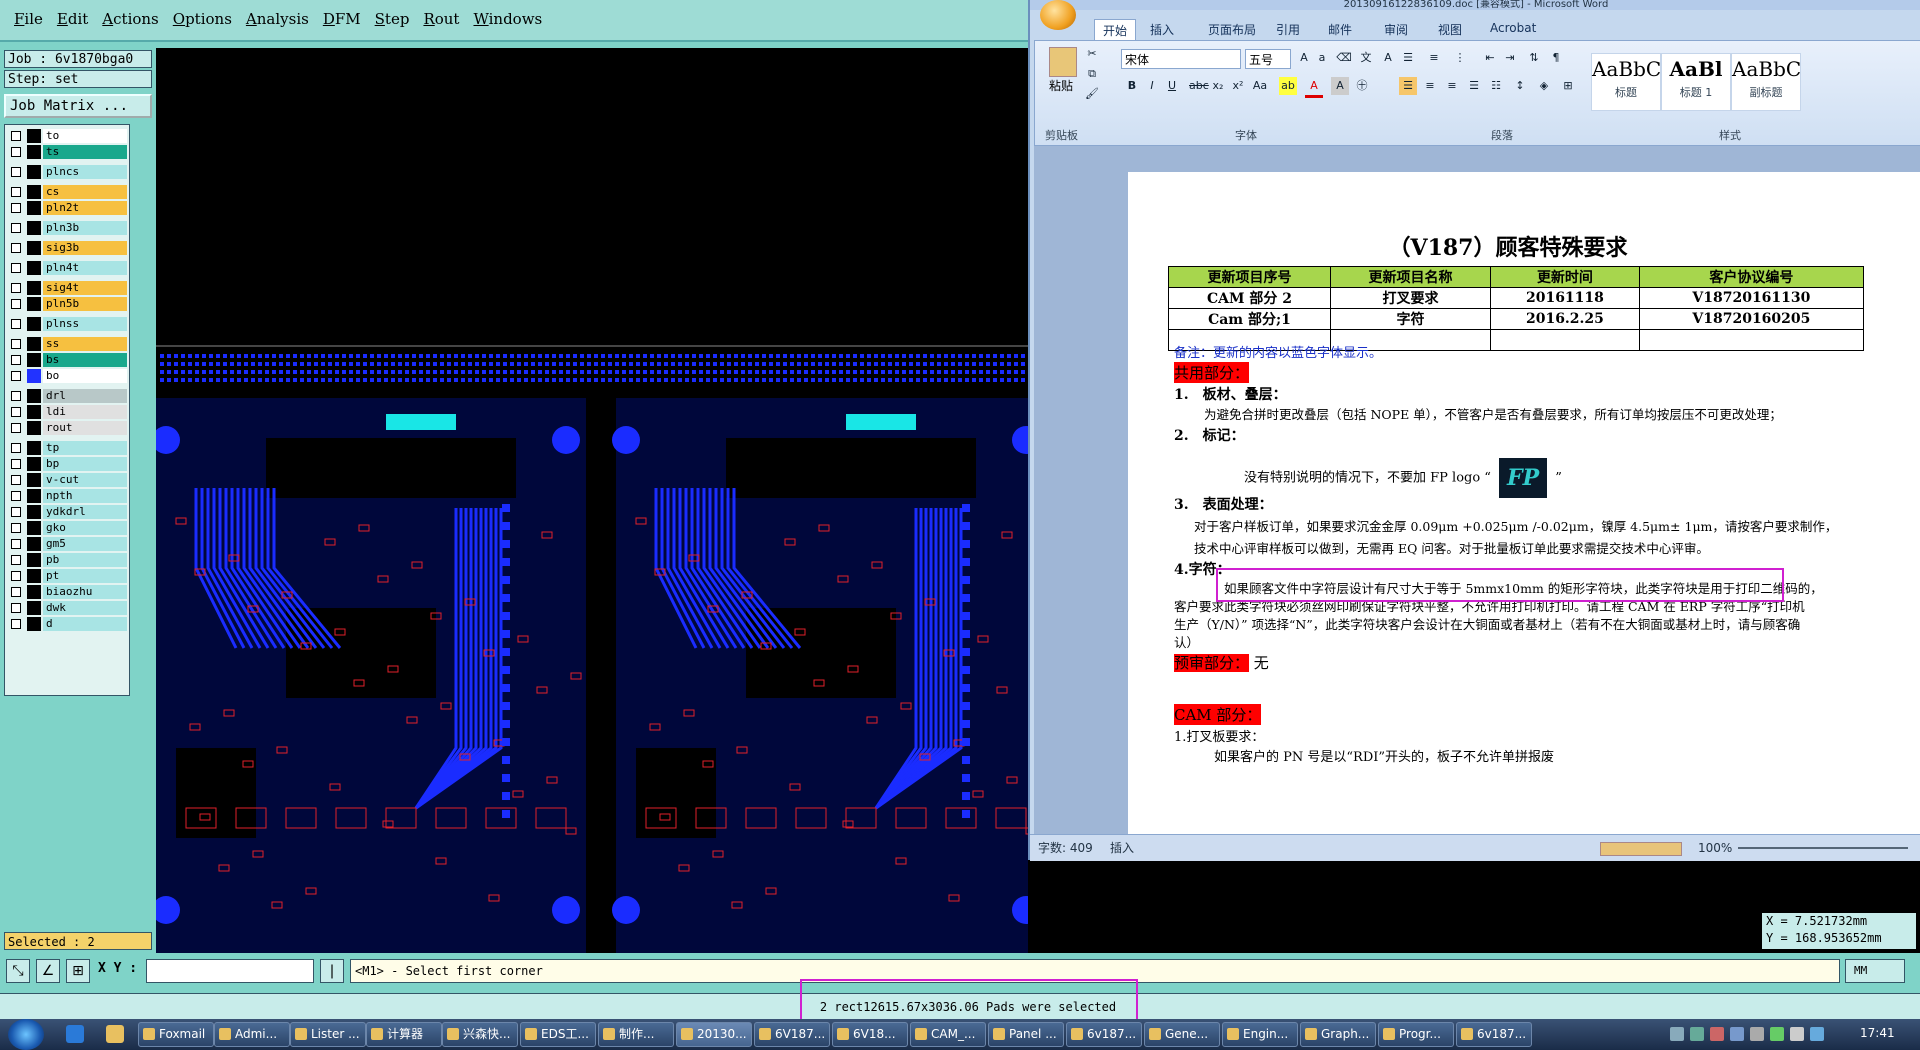 This screenshot has width=1920, height=1050. Describe the element at coordinates (130, 19) in the screenshot. I see `menu-actions: Actions` at that location.